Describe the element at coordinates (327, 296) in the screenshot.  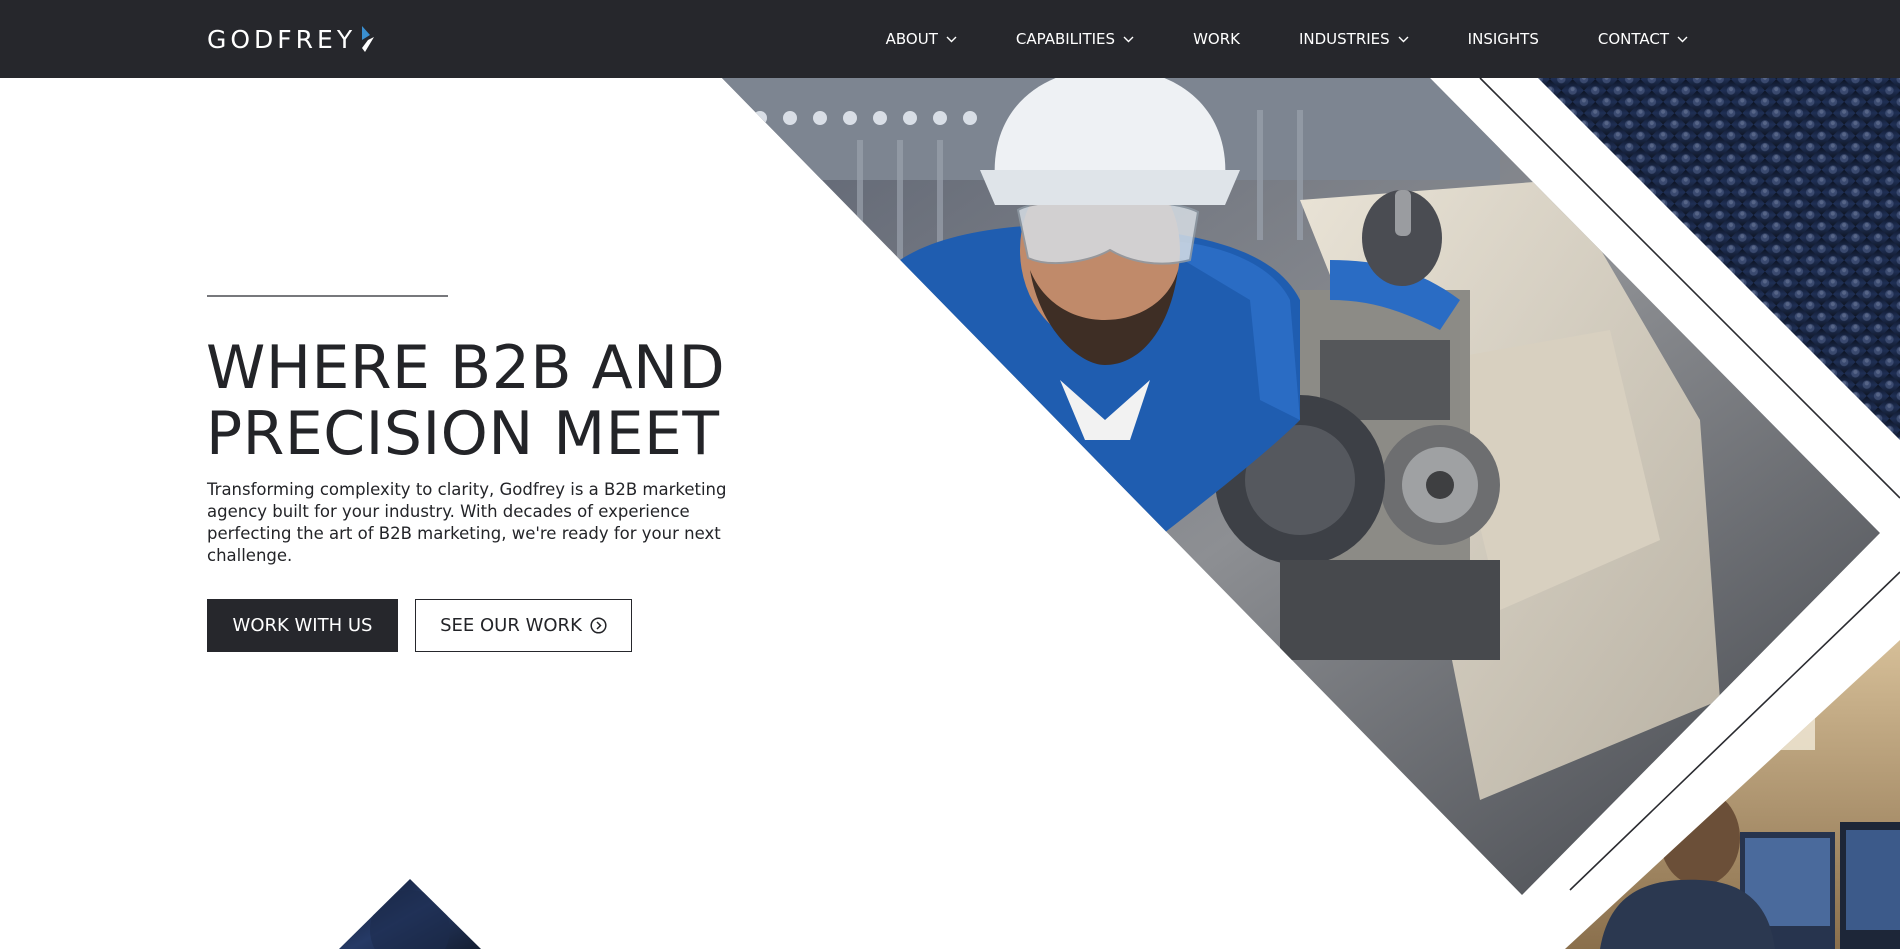
I see `hero-divider` at that location.